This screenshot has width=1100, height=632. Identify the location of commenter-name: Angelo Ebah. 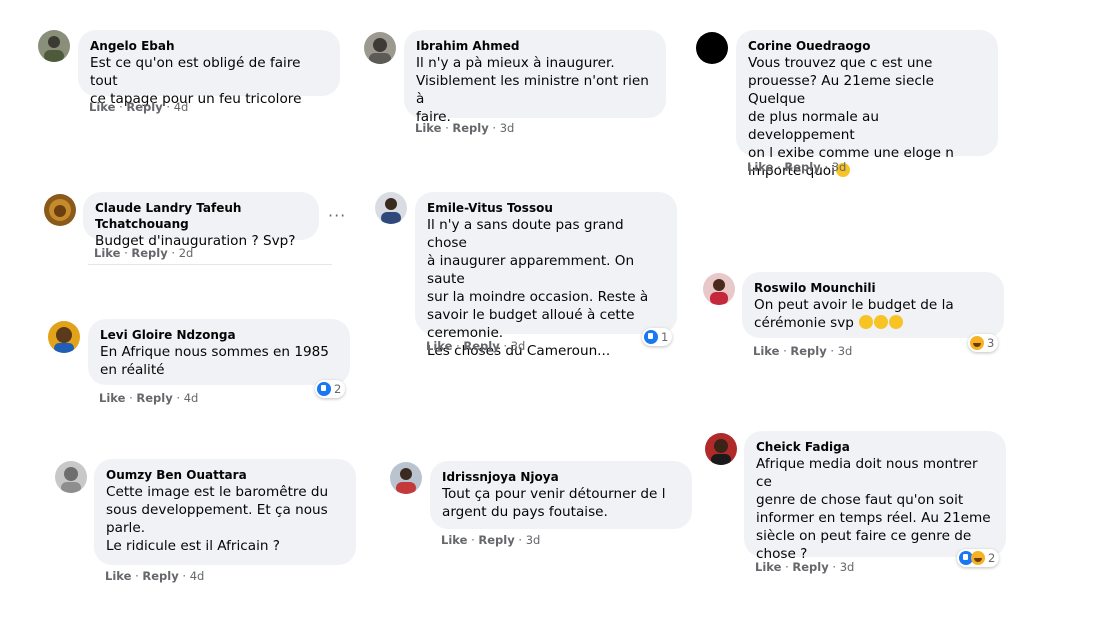
(209, 46).